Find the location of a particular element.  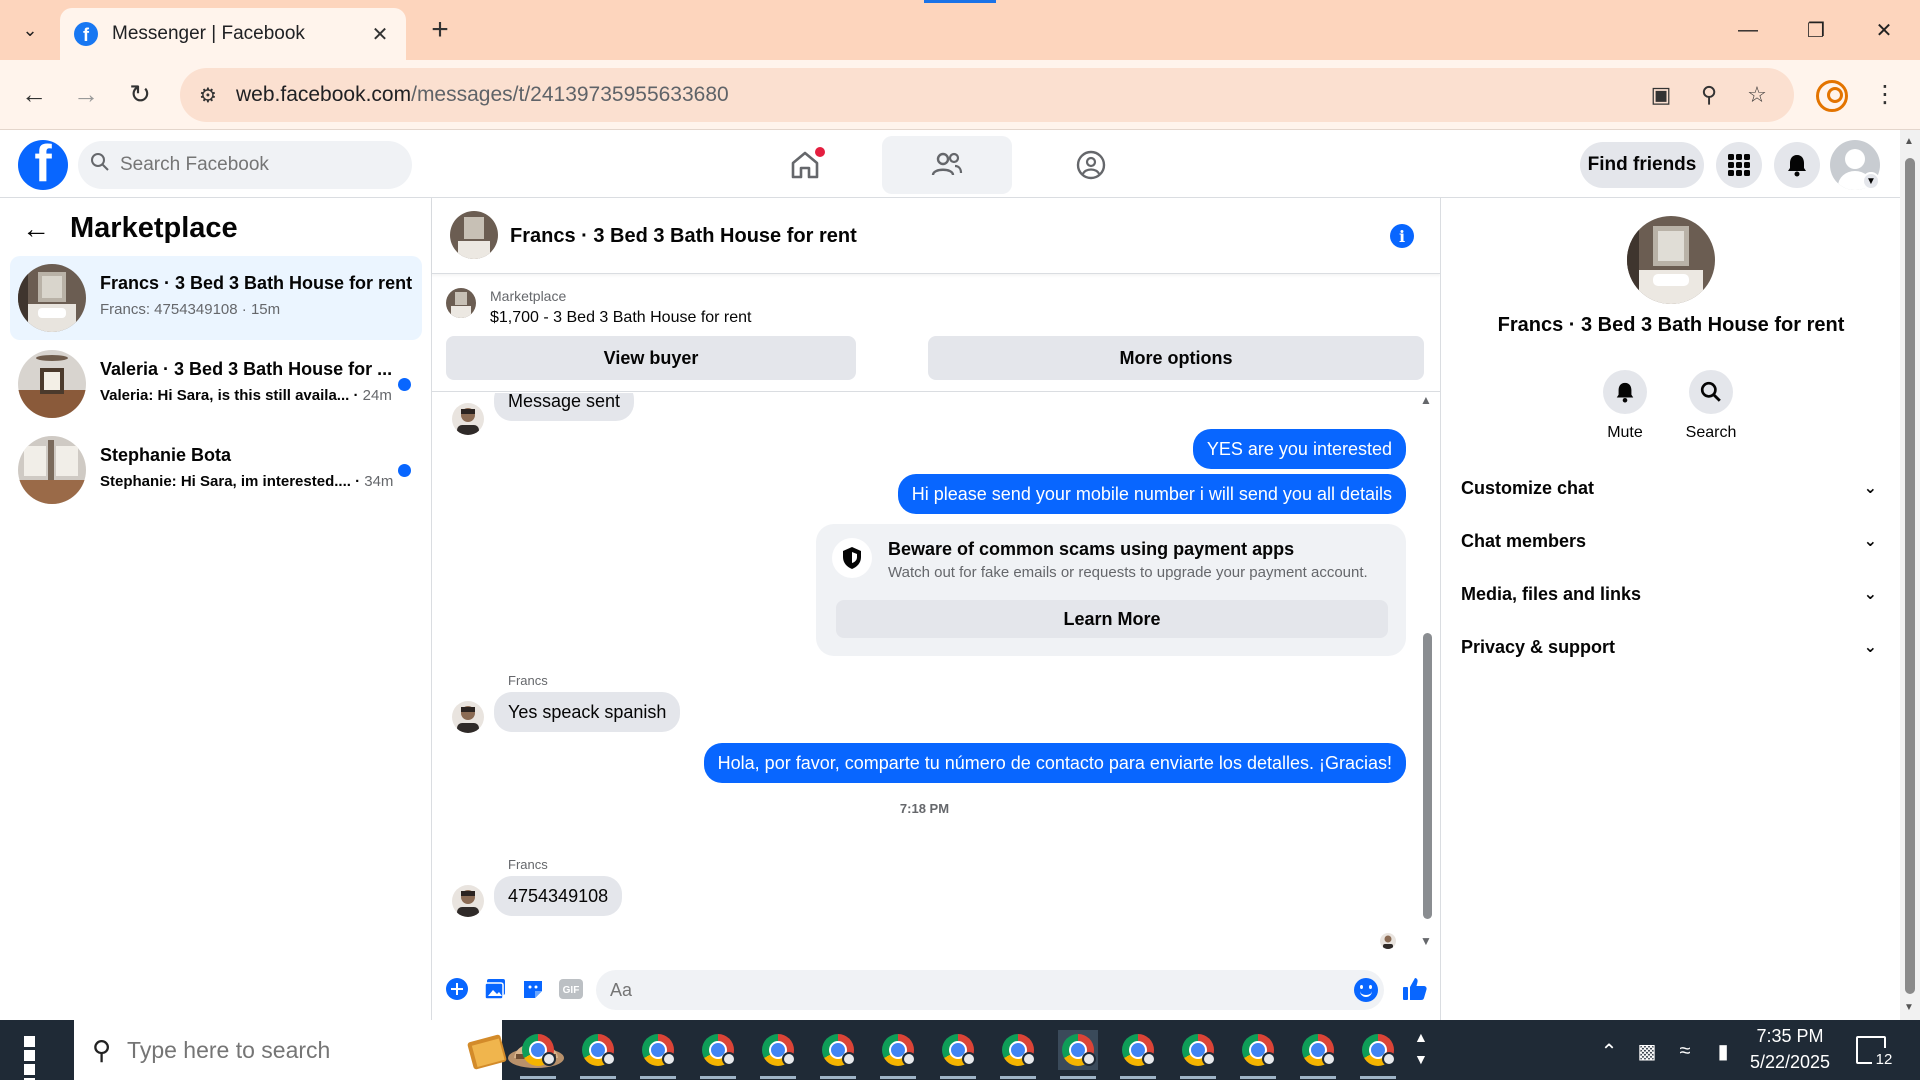

chat-header-avatar is located at coordinates (474, 235).